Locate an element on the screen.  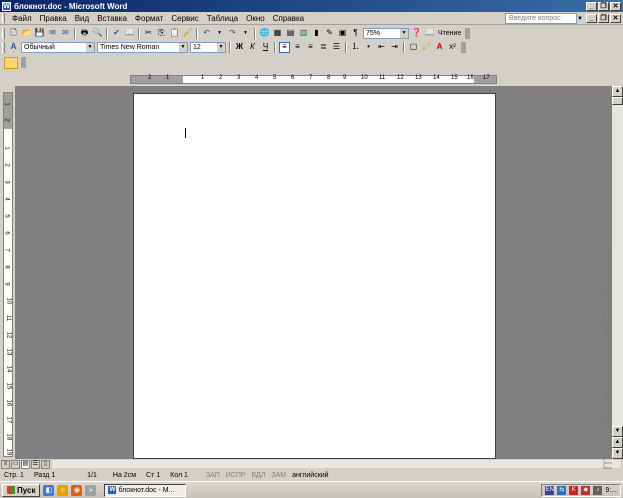
antivirus-icon: K is located at coordinates (574, 490).